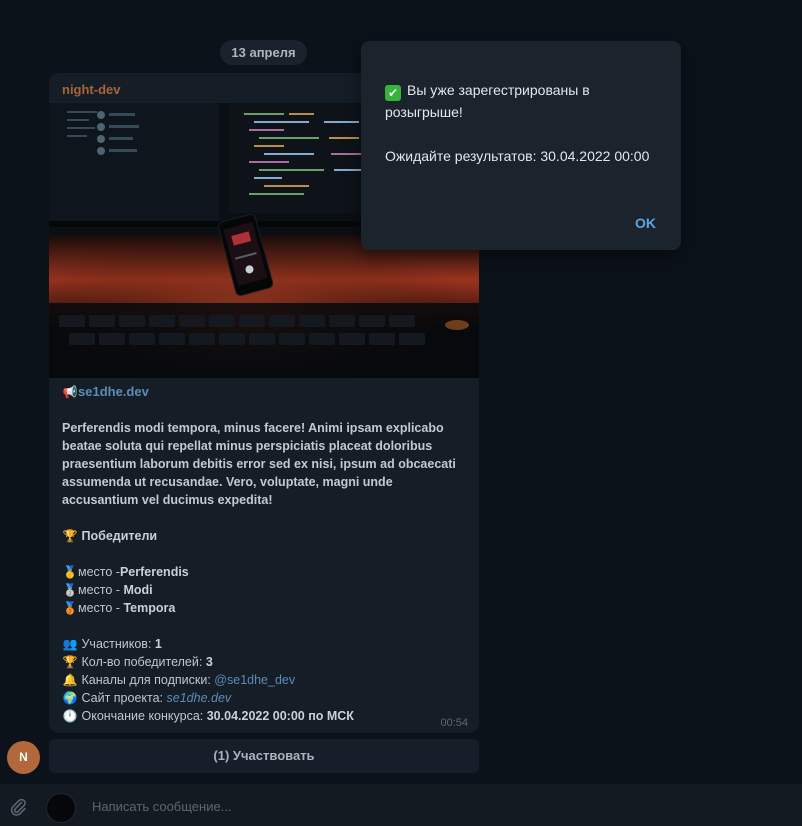 The height and width of the screenshot is (826, 802). Describe the element at coordinates (487, 101) in the screenshot. I see `popup-line-1: Вы уже зарегестрированы в розыгрыше!` at that location.